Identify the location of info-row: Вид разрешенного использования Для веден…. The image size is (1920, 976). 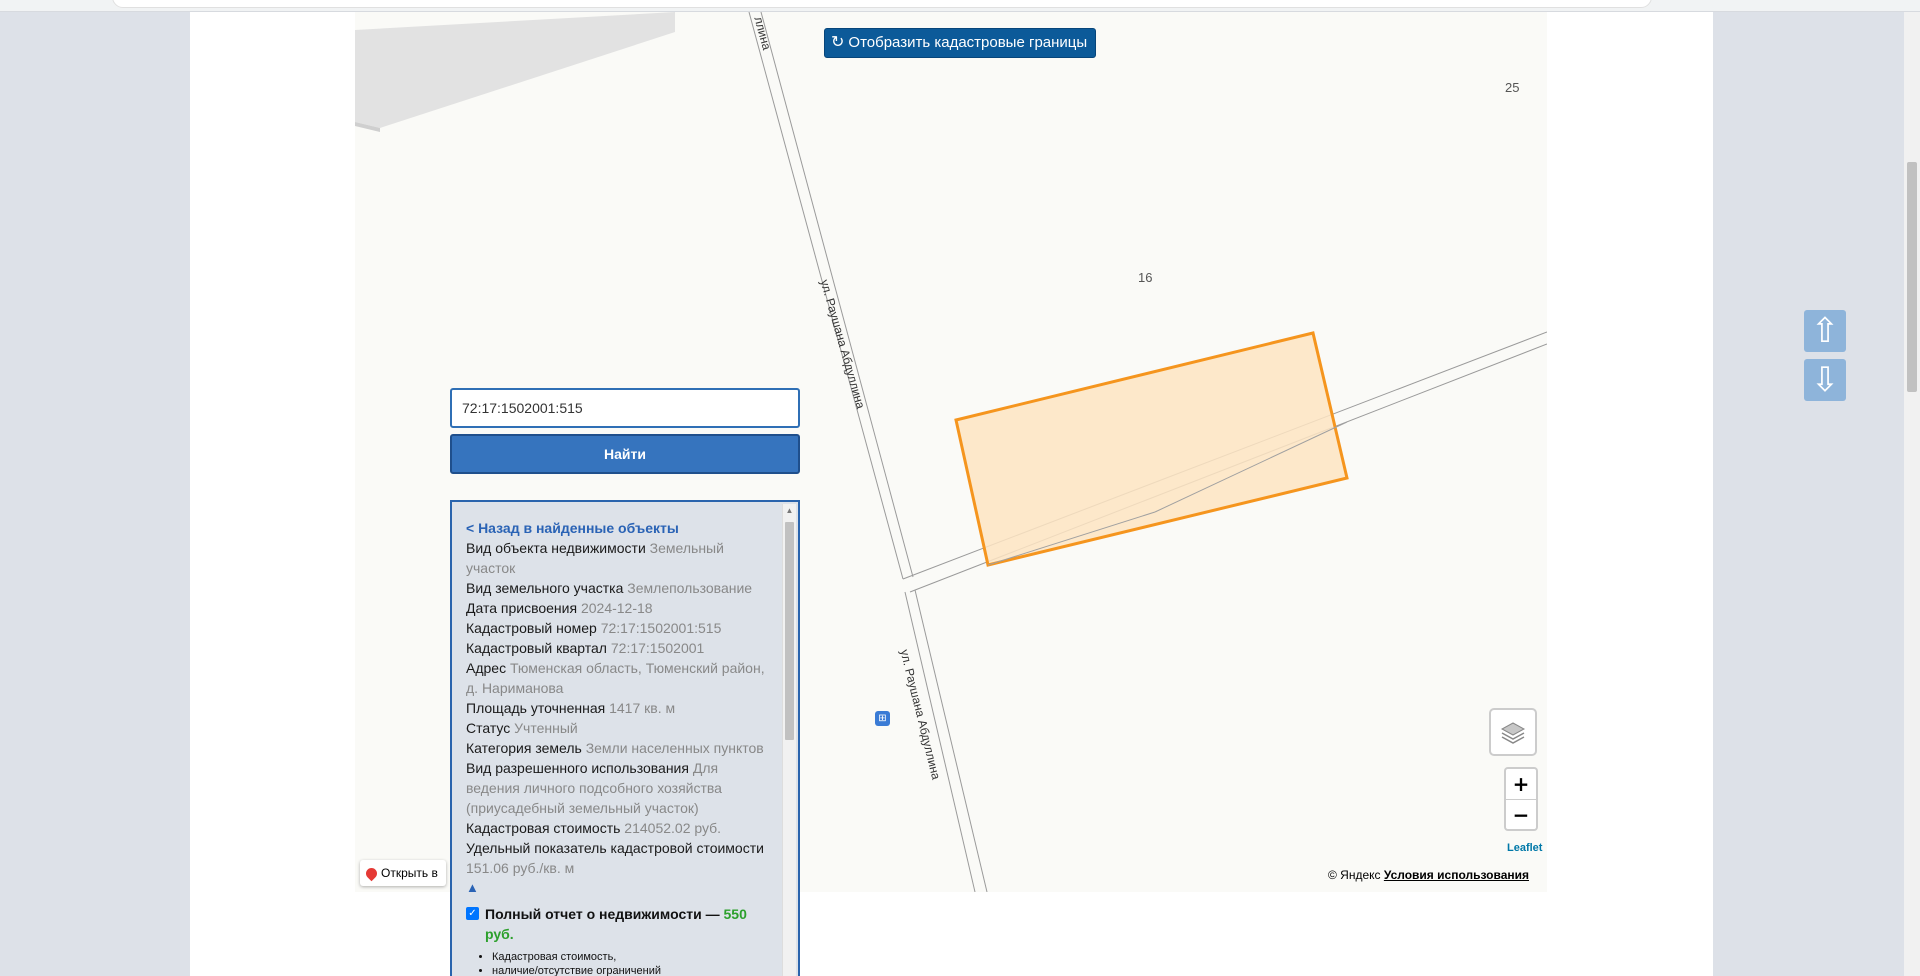
(594, 788).